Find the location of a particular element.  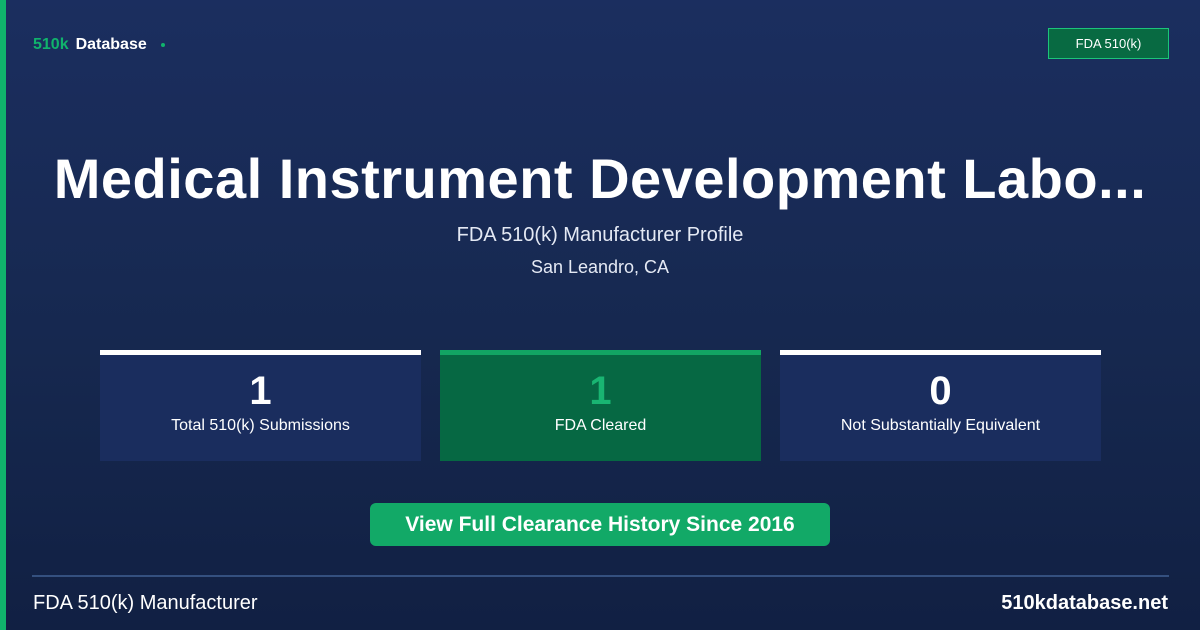

footer-site-link: 510kdatabase.net is located at coordinates (1084, 603).